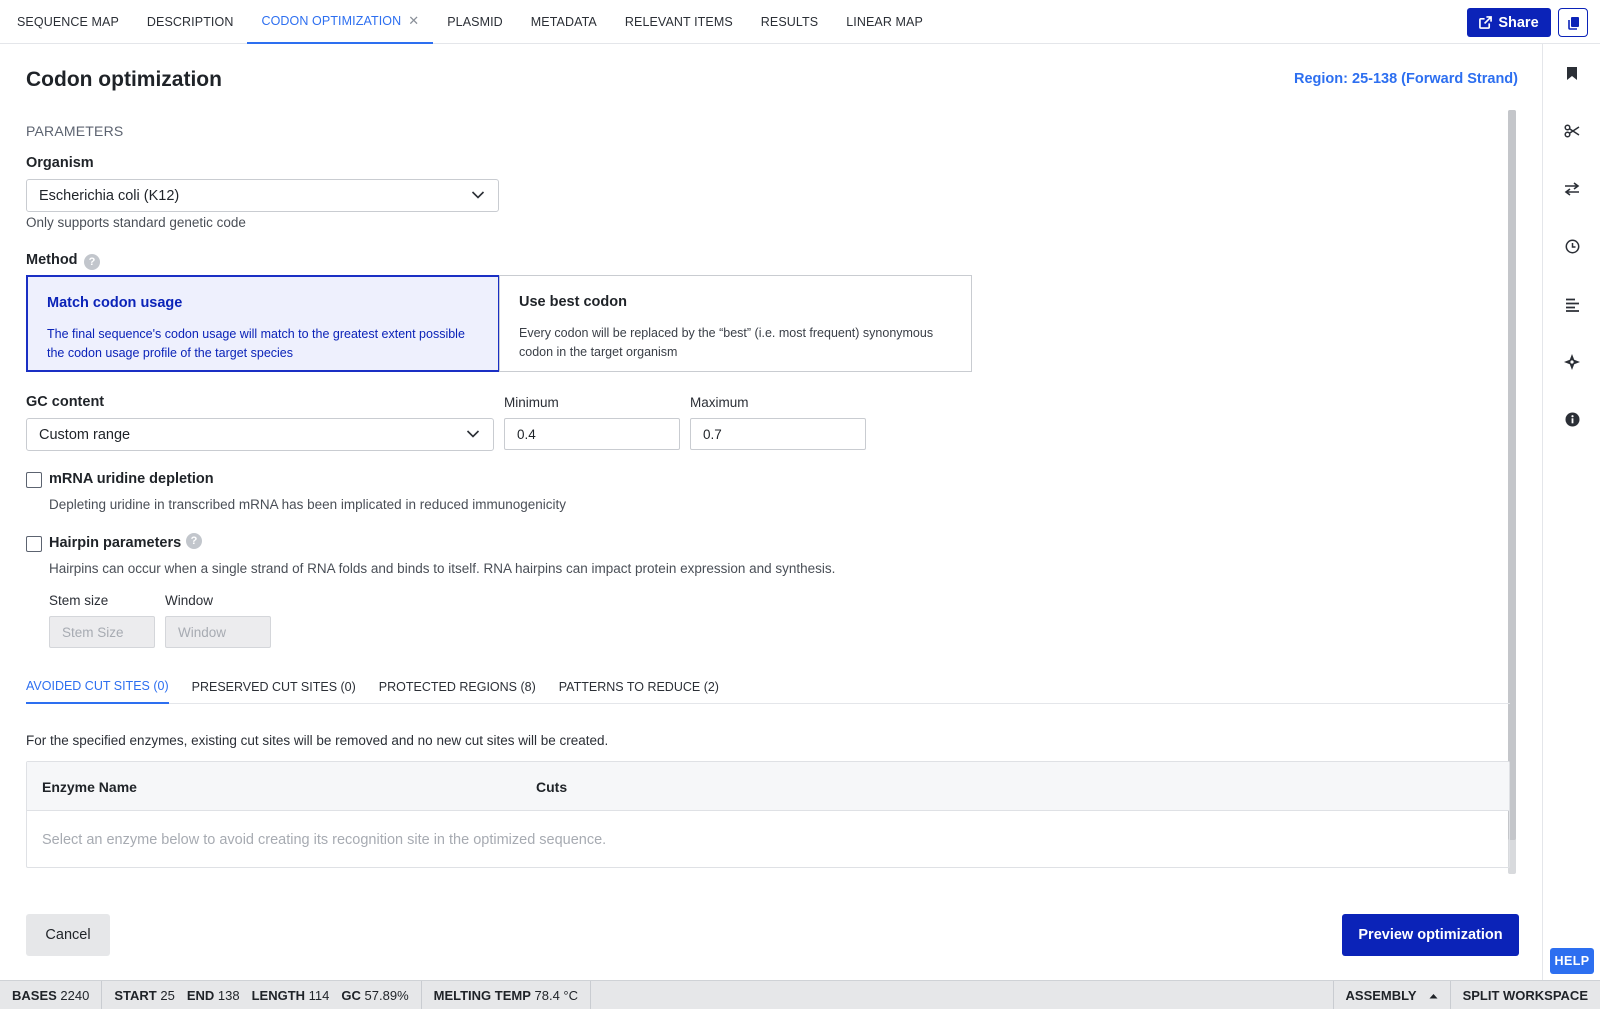 This screenshot has height=1009, width=1600. Describe the element at coordinates (79, 600) in the screenshot. I see `stem-size-label: Stem size` at that location.